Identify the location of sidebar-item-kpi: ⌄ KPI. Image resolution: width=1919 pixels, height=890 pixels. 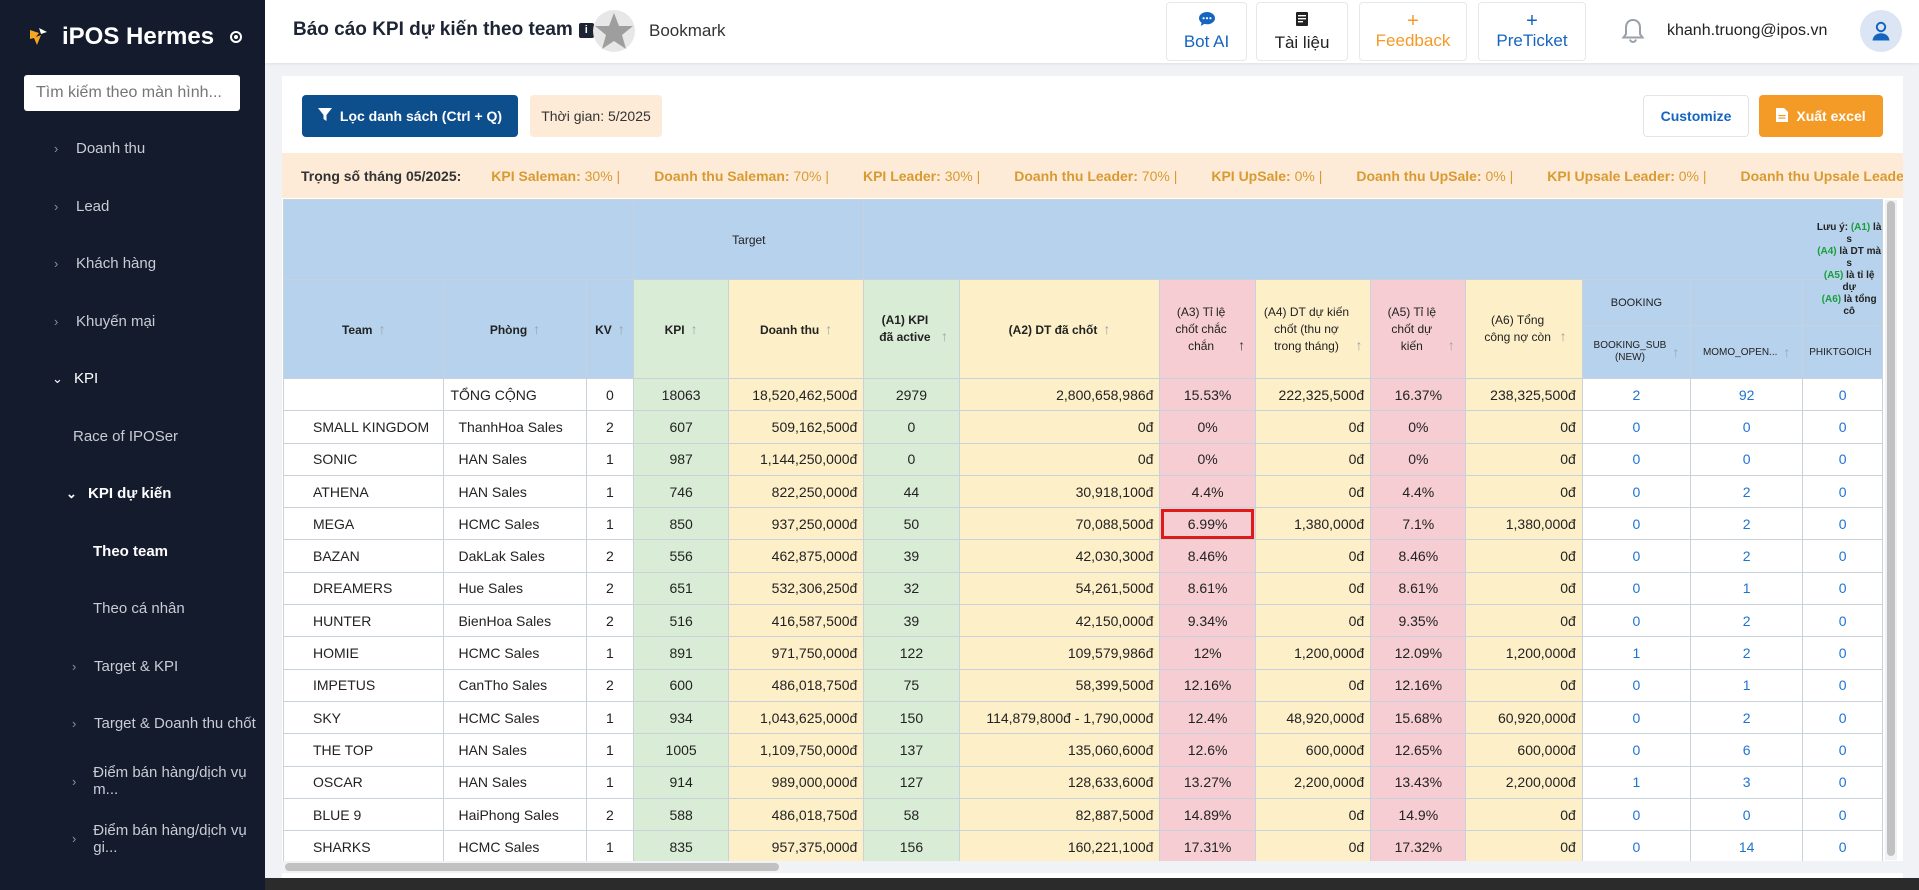
(132, 379).